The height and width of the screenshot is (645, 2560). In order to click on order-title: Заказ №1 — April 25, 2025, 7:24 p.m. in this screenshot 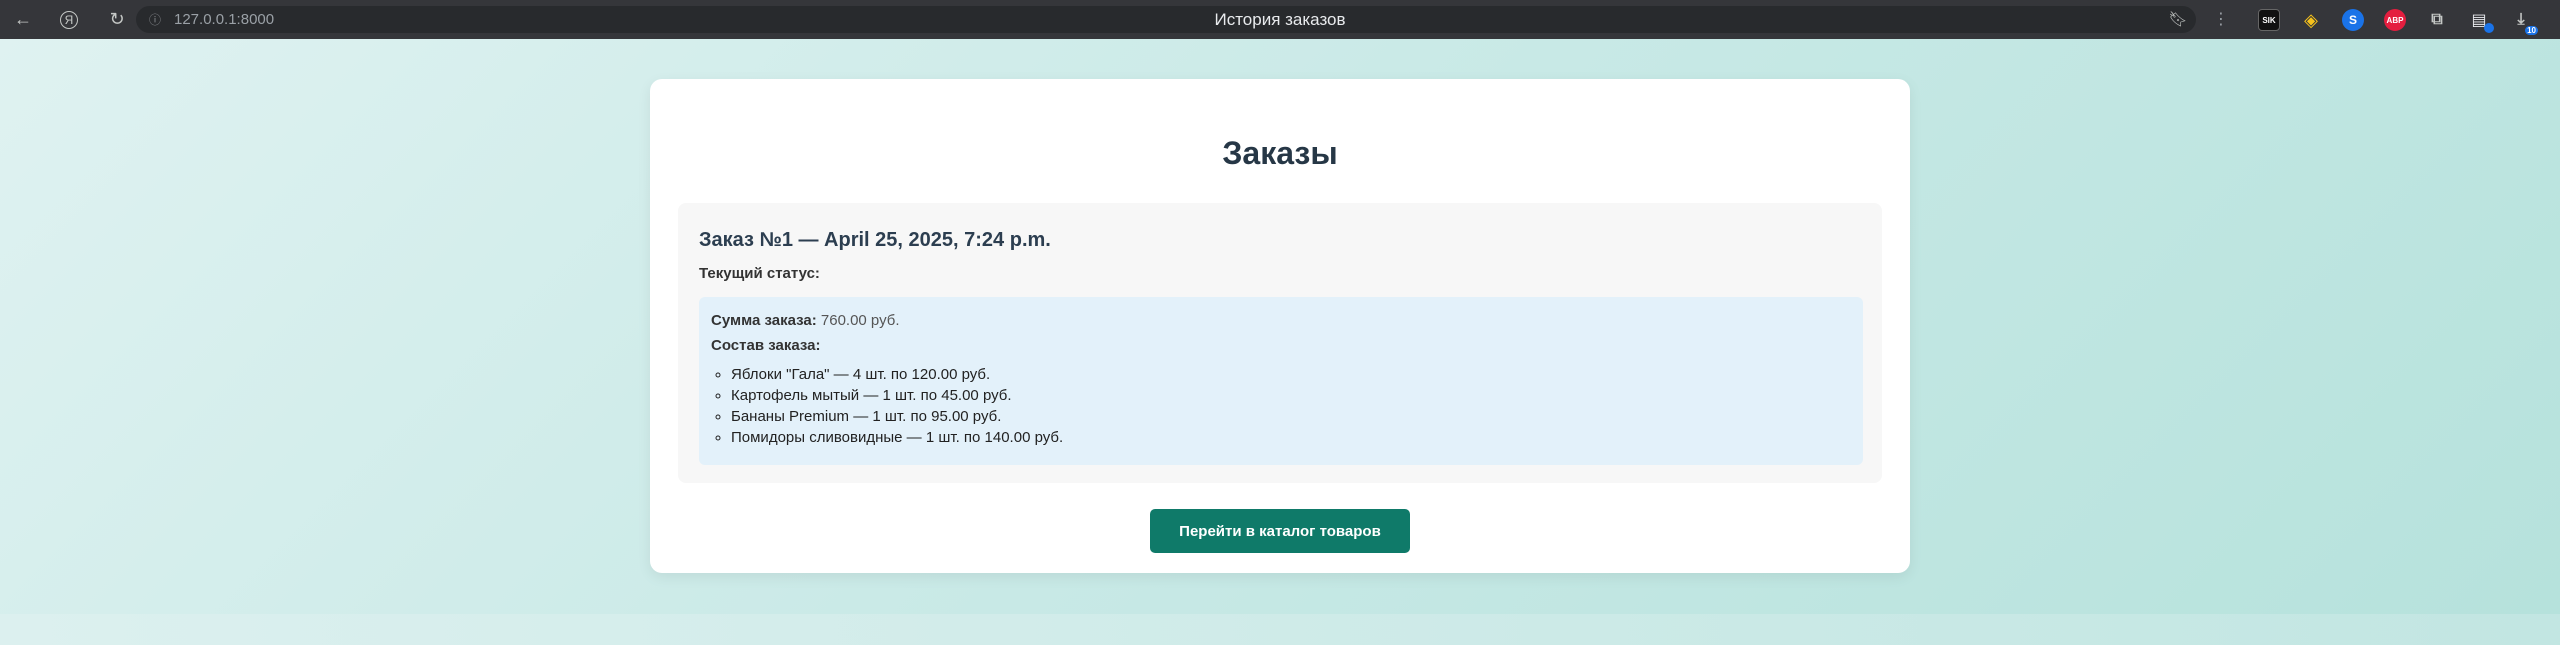, I will do `click(875, 240)`.